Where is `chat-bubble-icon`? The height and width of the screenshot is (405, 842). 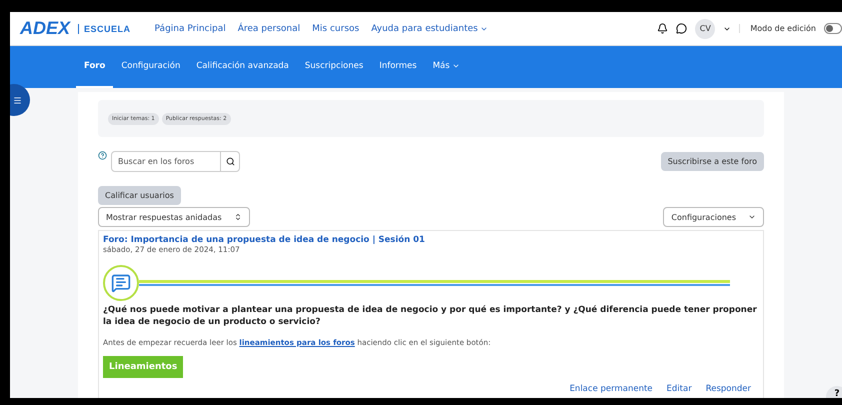 chat-bubble-icon is located at coordinates (121, 283).